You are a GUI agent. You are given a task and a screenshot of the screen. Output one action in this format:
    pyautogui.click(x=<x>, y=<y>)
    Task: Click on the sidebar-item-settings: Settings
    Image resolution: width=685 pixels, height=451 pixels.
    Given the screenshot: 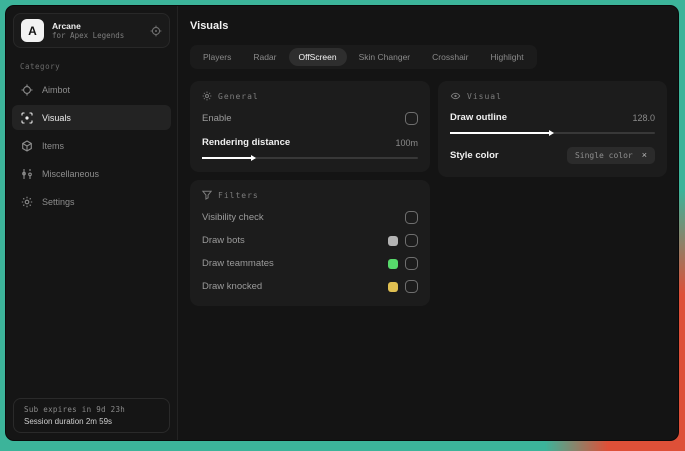 What is the action you would take?
    pyautogui.click(x=91, y=201)
    